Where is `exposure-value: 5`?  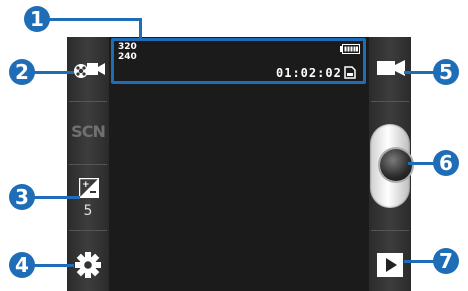
exposure-value: 5 is located at coordinates (88, 211).